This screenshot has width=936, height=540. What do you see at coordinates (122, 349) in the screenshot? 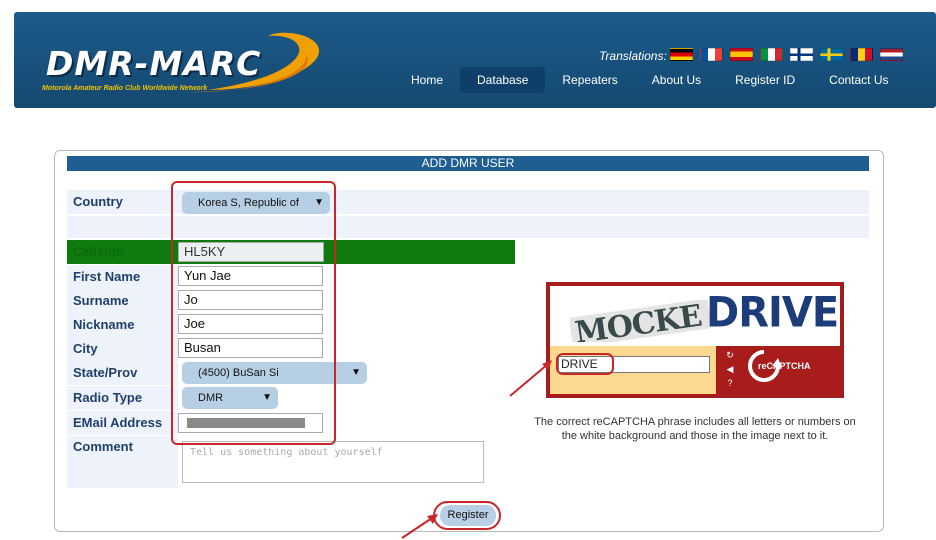
I see `city-label: City` at bounding box center [122, 349].